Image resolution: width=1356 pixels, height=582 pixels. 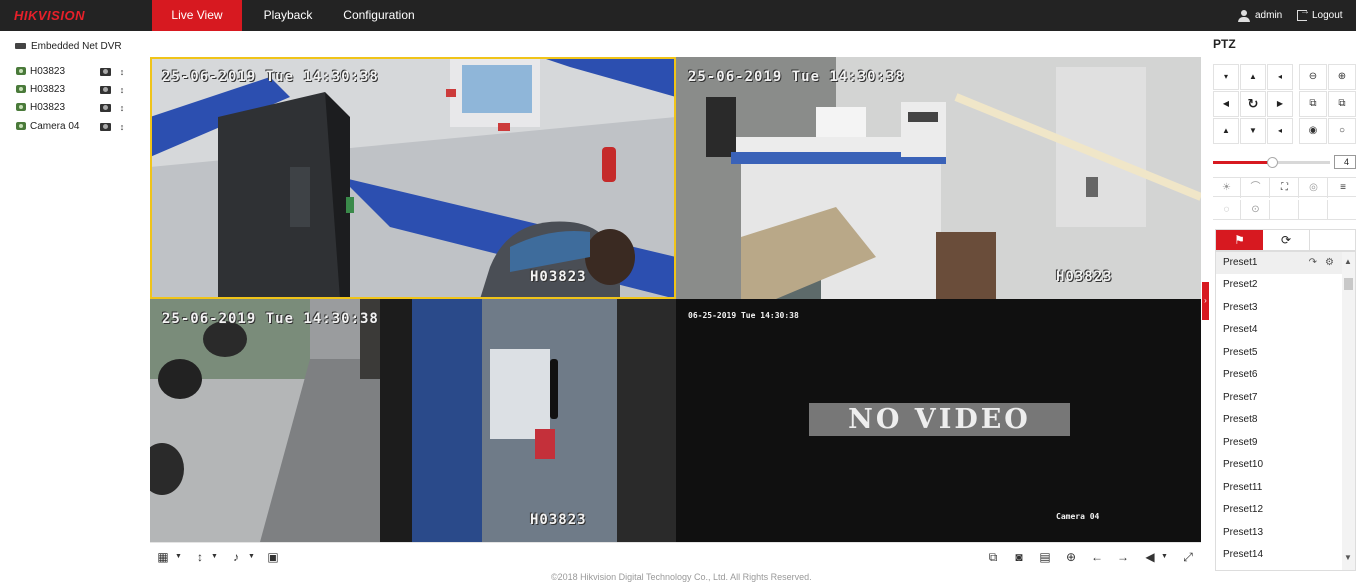 I want to click on iris-close-icon: ○, so click(x=1342, y=131).